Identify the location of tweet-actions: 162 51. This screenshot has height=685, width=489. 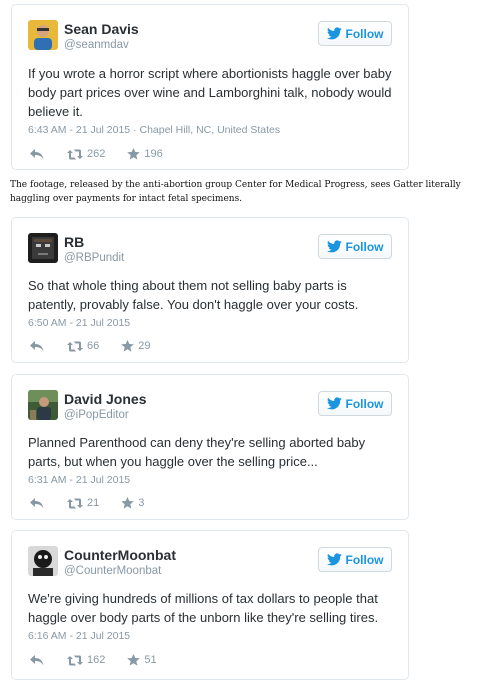
(104, 660).